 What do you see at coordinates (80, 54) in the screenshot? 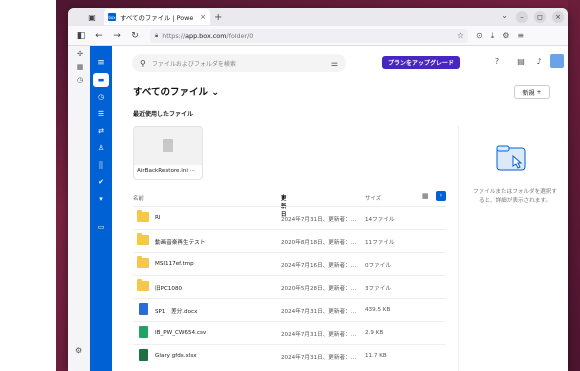
I see `puzzle-icon: ✣` at bounding box center [80, 54].